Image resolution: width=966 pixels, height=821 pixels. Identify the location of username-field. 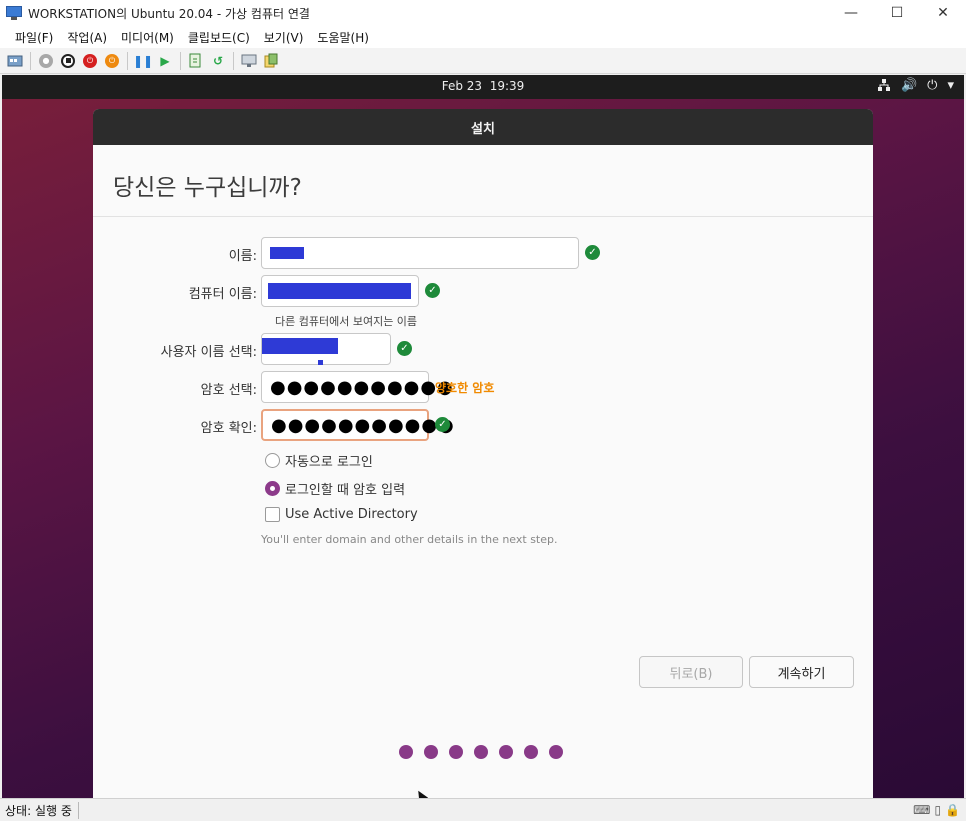
(326, 349).